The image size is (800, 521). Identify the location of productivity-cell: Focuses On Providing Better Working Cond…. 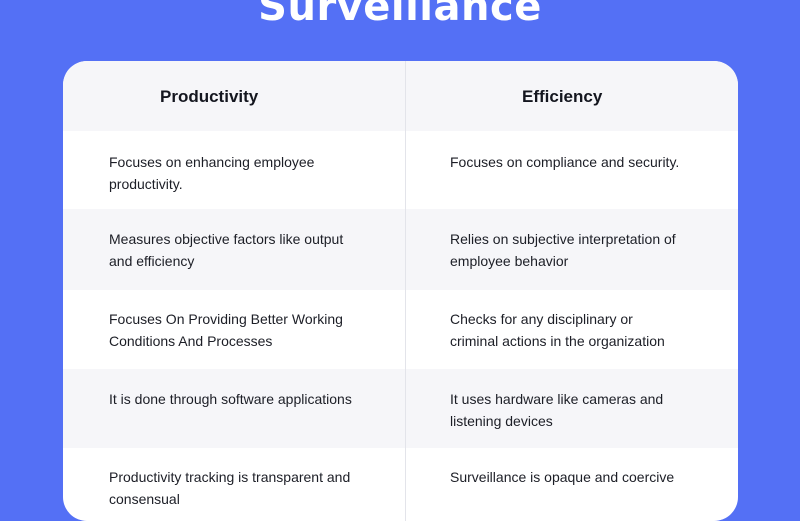
(226, 330).